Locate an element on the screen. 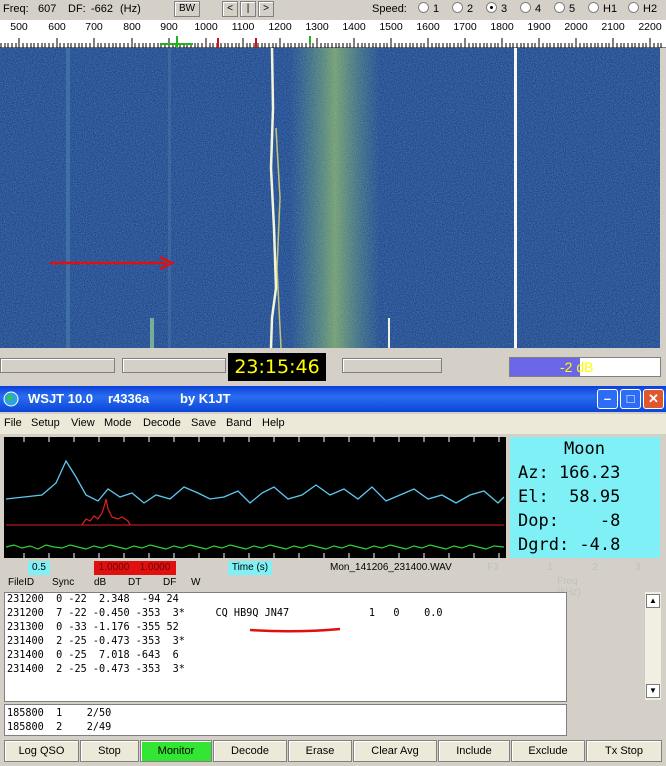 The width and height of the screenshot is (666, 766). menu-decode: Decode is located at coordinates (162, 423).